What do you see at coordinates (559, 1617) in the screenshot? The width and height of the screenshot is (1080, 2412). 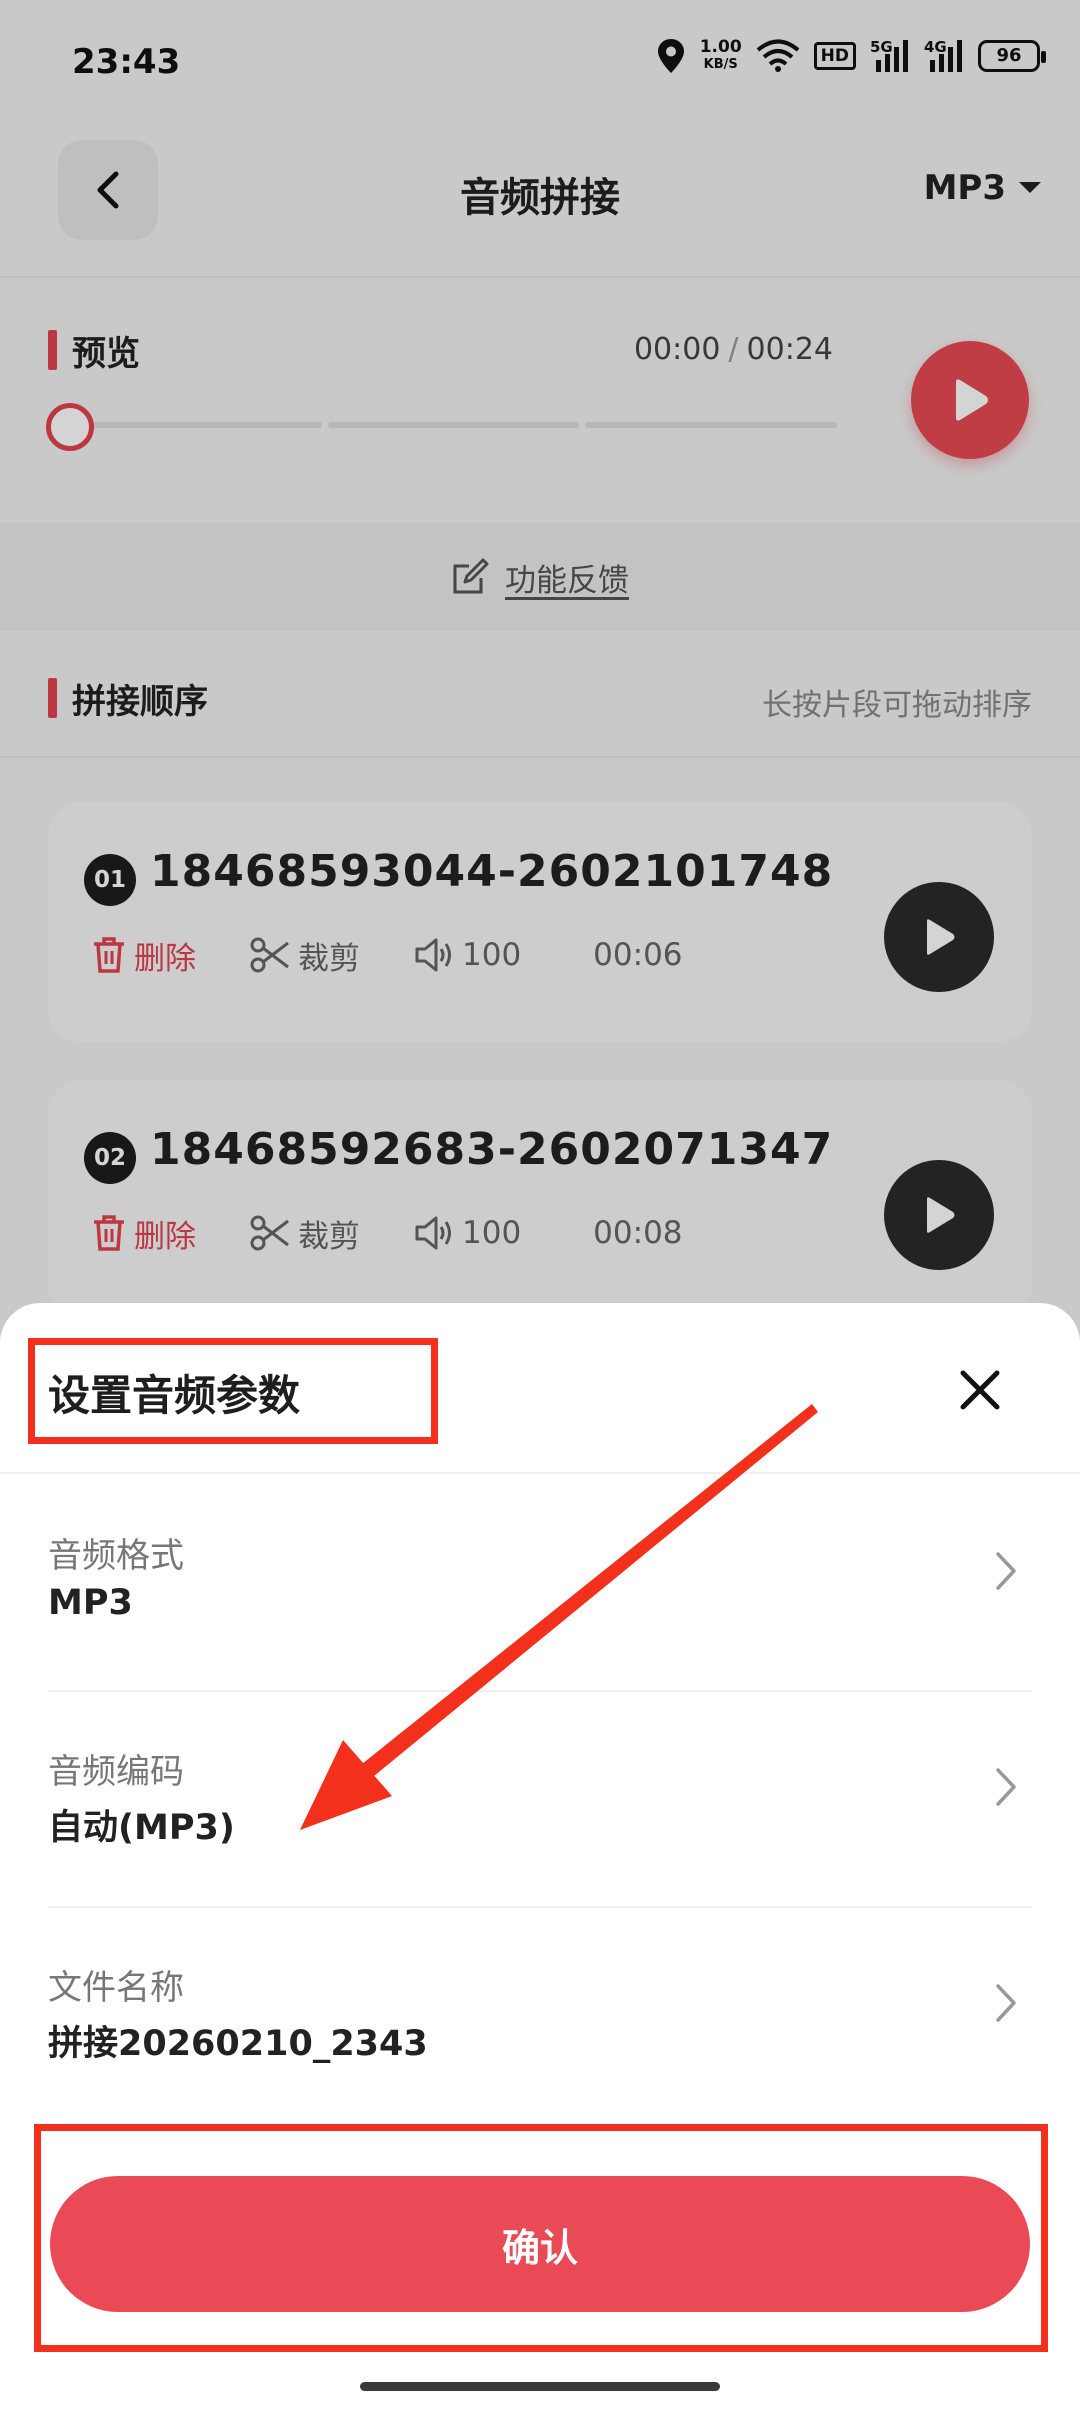 I see `annotation-arrow` at bounding box center [559, 1617].